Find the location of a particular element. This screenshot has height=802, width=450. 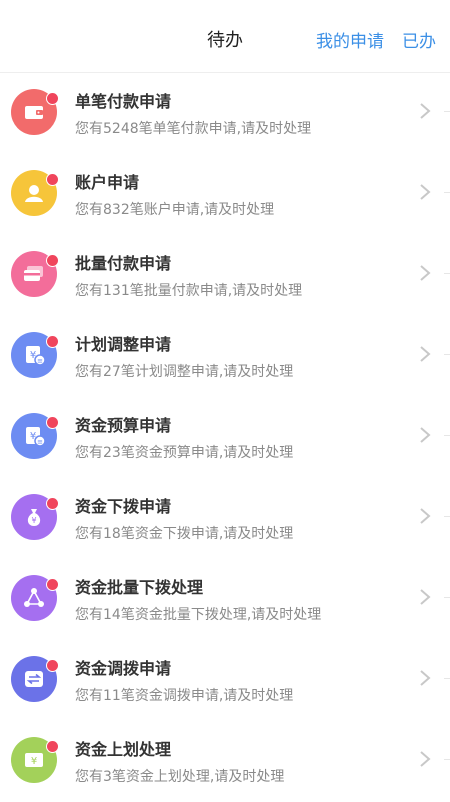

list-item: ¥ ≡ 资金预算申请 您有23笔资金预算申请,请及时处理 is located at coordinates (225, 437).